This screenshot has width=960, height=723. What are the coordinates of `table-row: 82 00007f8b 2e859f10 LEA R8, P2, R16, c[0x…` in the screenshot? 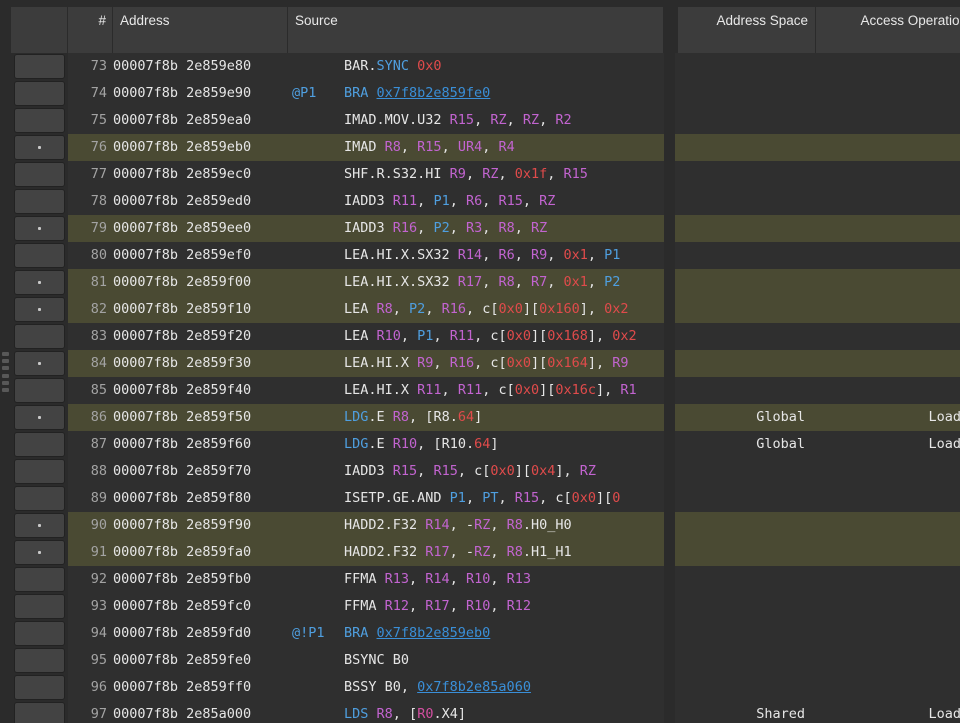 It's located at (485, 309).